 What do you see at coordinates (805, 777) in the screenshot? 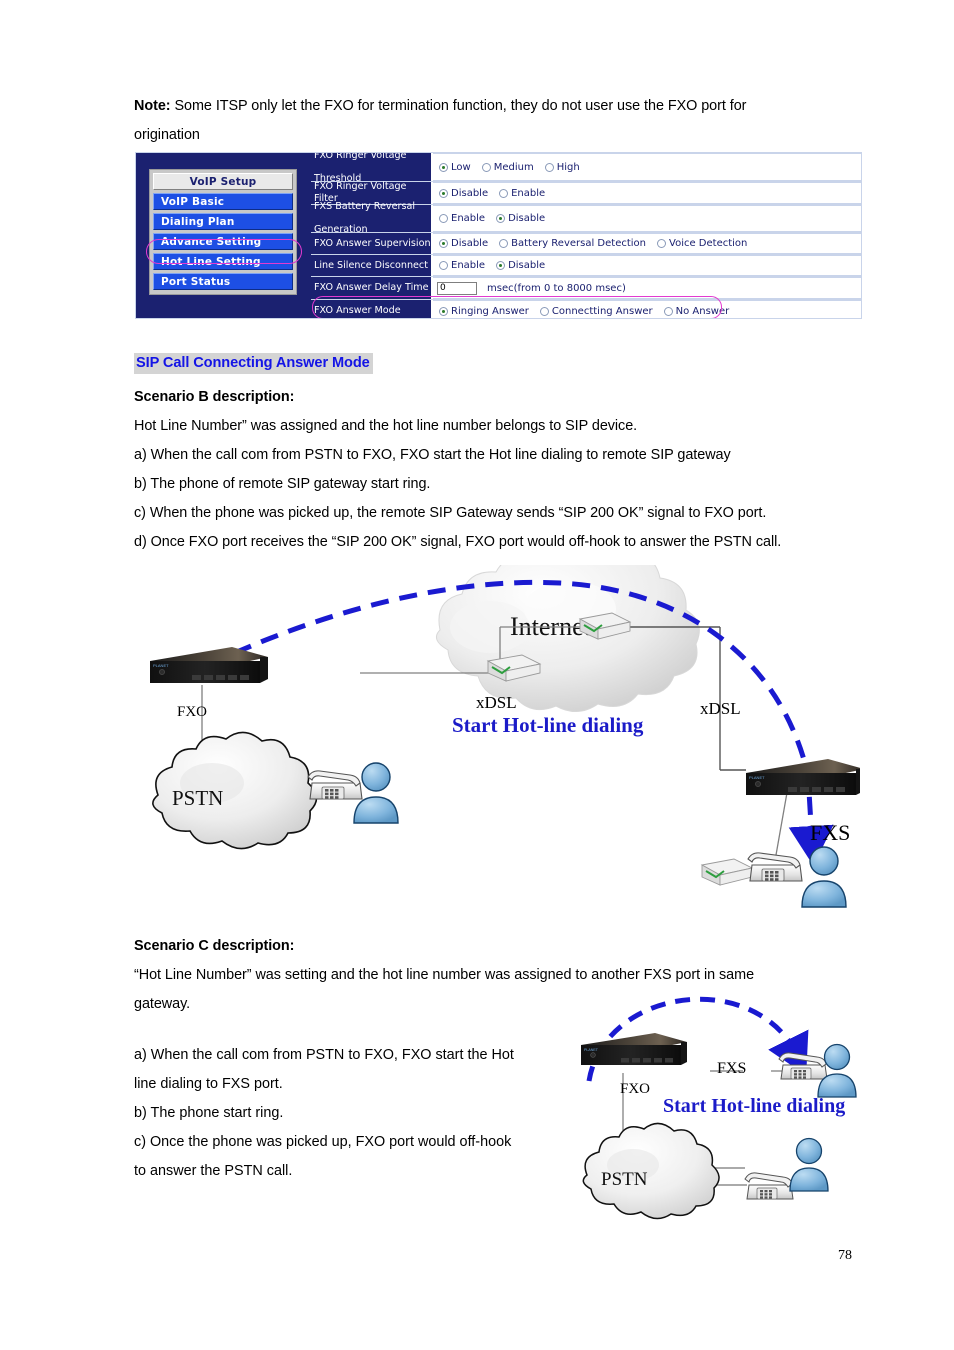
I see `voip-gateway-right-icon: PLANET` at bounding box center [805, 777].